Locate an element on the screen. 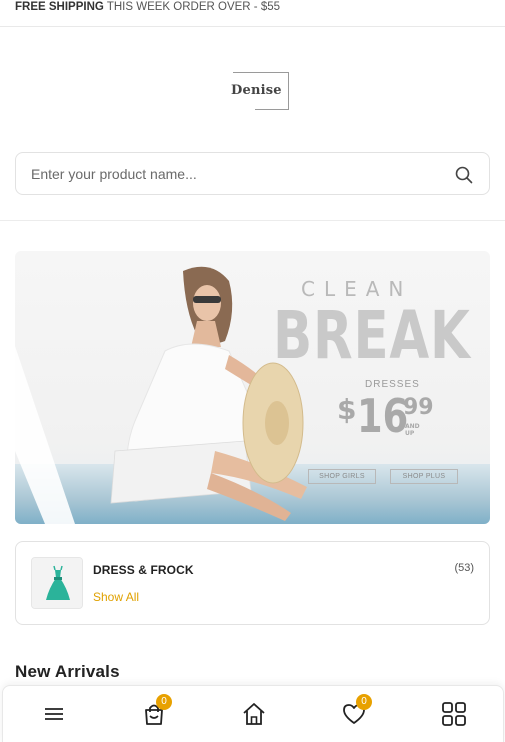 The image size is (505, 742). home-button is located at coordinates (254, 714).